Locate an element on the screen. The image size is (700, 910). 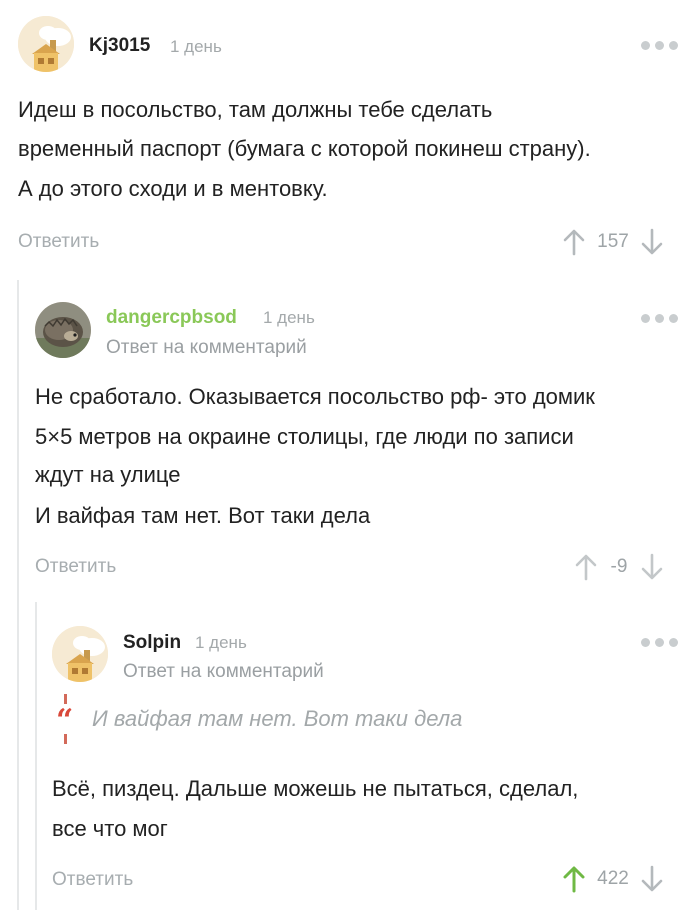
hedgehog-photo-avatar-icon is located at coordinates (63, 330).